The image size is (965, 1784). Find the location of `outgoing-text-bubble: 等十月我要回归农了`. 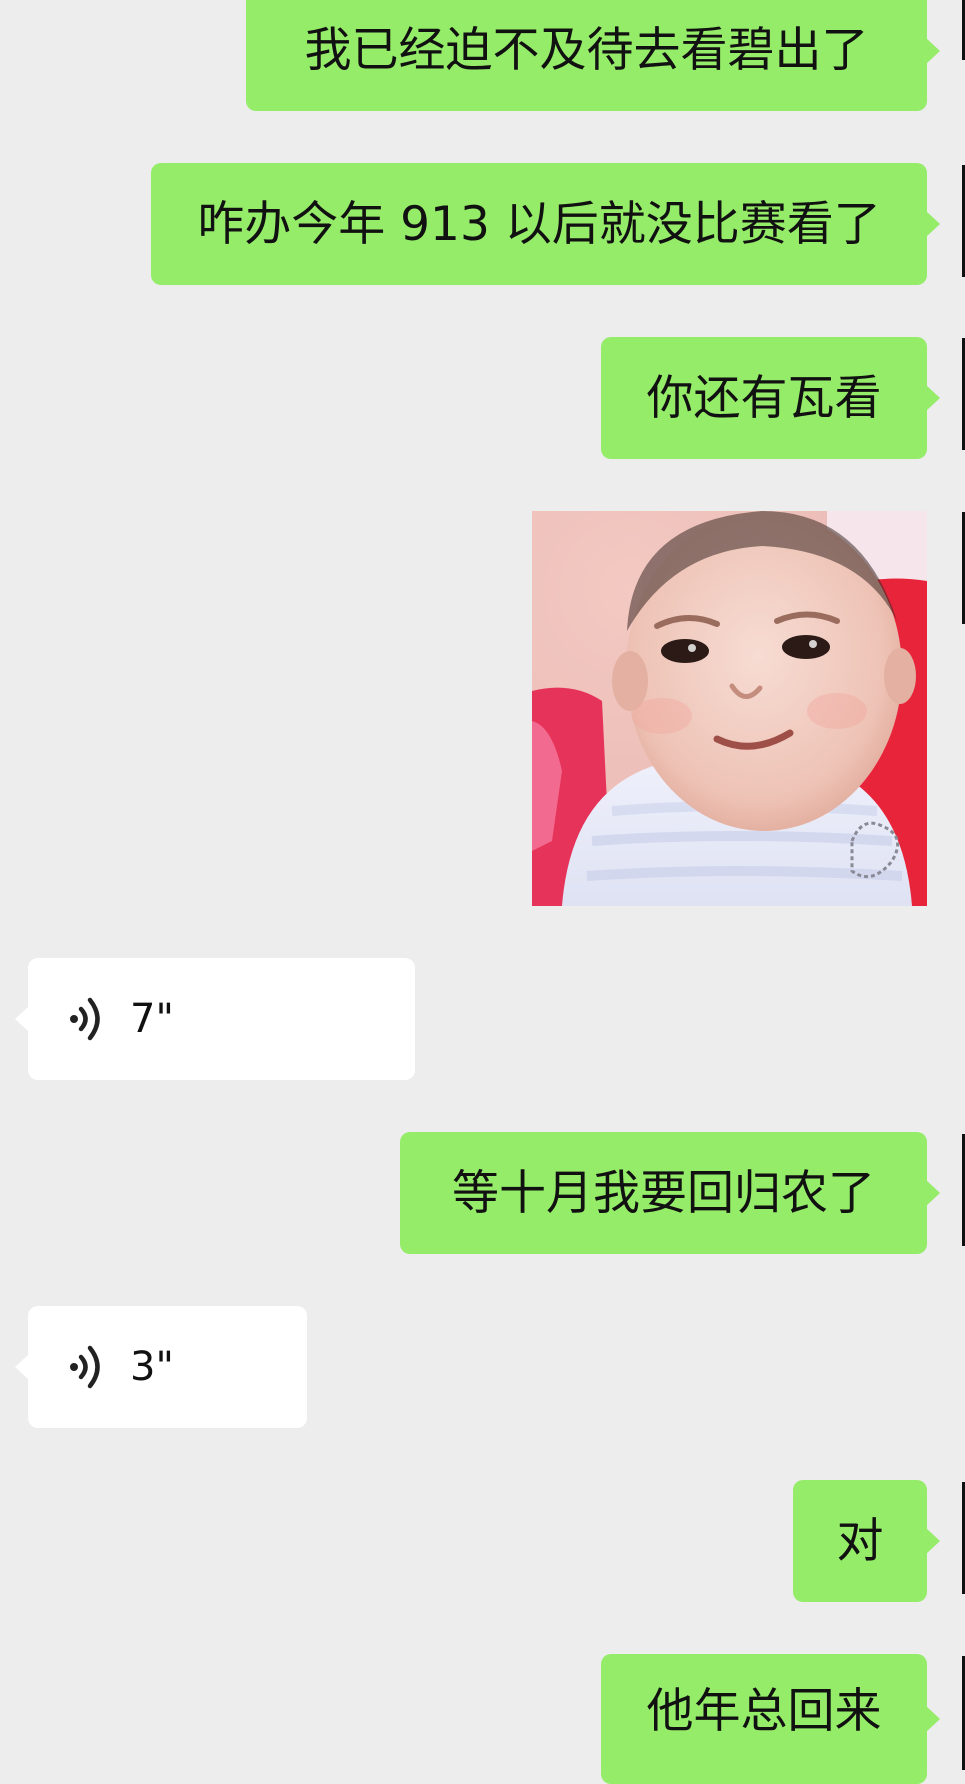

outgoing-text-bubble: 等十月我要回归农了 is located at coordinates (670, 1193).